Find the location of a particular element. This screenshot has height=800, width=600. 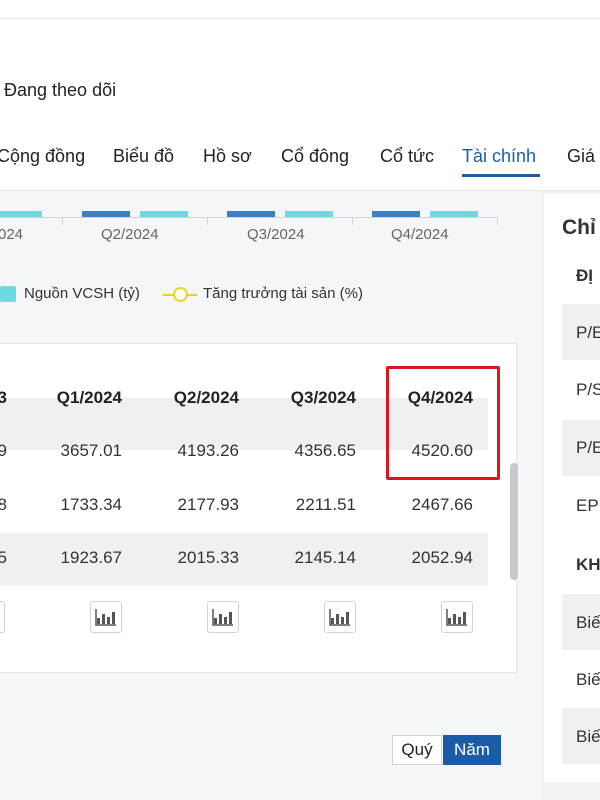

right-panel-section: KH is located at coordinates (588, 564).